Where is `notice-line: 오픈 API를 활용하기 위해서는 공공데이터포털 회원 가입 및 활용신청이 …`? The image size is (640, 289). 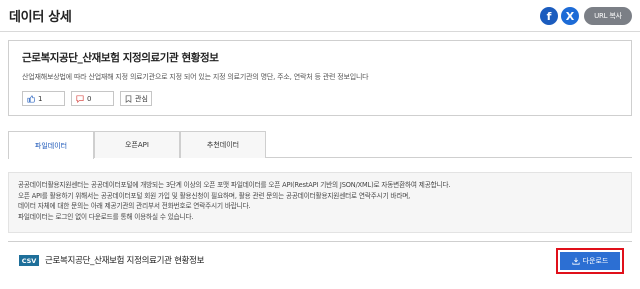 notice-line: 오픈 API를 활용하기 위해서는 공공데이터포털 회원 가입 및 활용신청이 … is located at coordinates (214, 195).